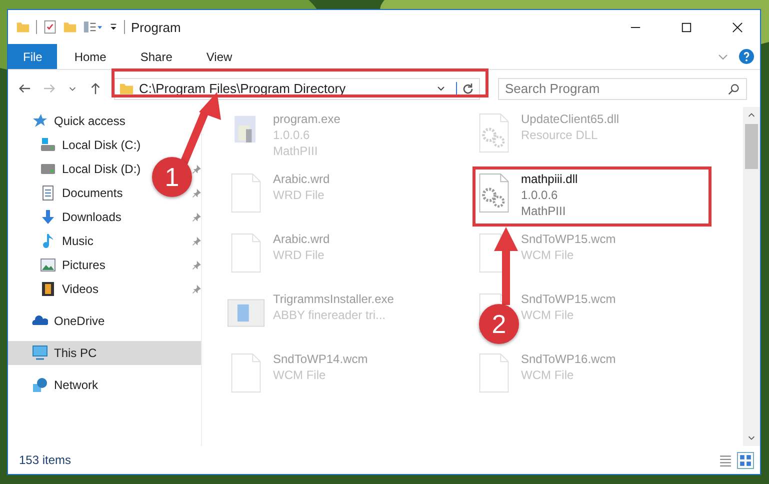  I want to click on nav-item: Documents, so click(92, 193).